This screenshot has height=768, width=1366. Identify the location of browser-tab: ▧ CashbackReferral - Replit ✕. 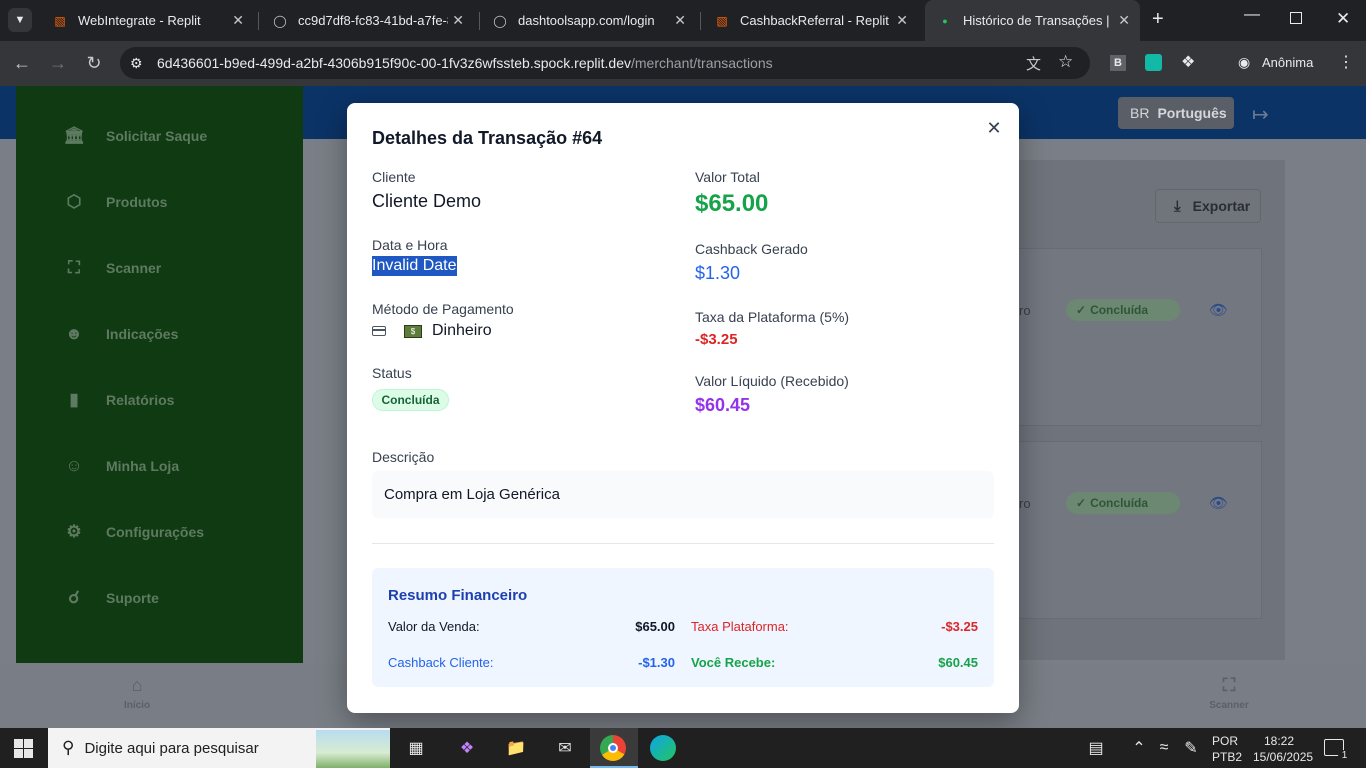
(812, 20).